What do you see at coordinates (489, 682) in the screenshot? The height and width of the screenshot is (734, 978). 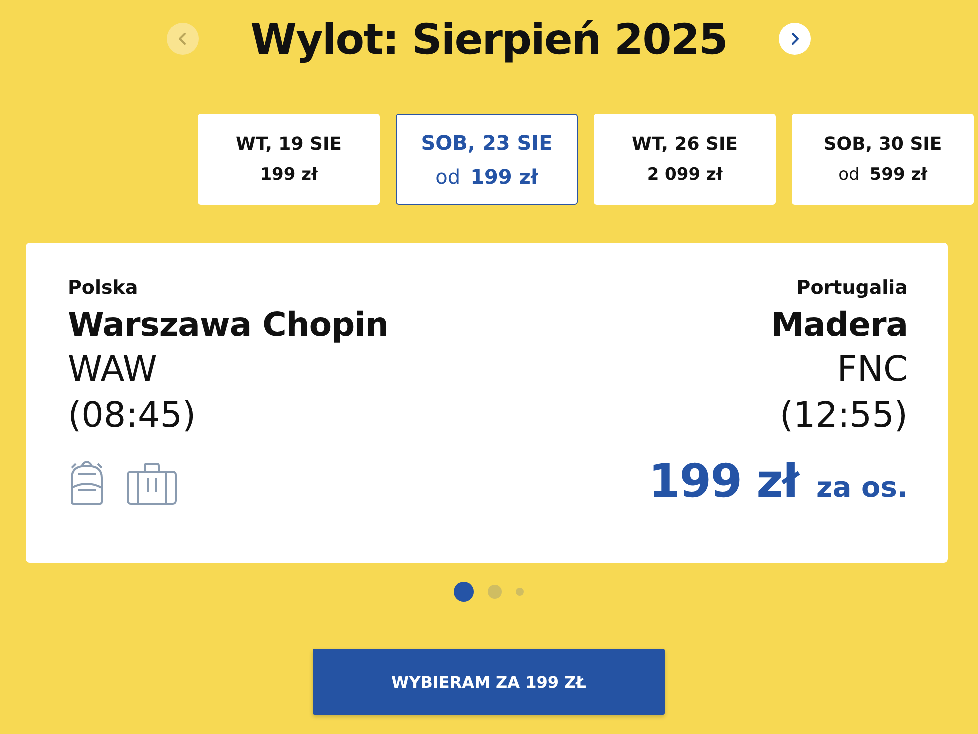 I see `select-fare-button: WYBIERAM ZA 199 ZŁ` at bounding box center [489, 682].